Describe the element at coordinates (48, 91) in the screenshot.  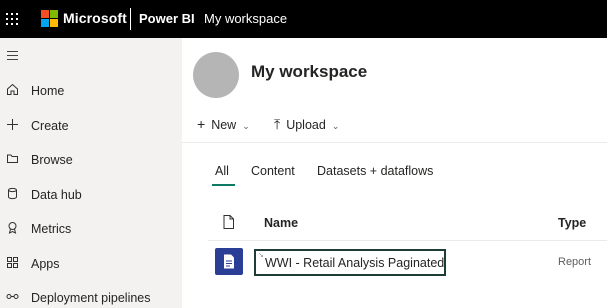
I see `nav-label-home: Home` at that location.